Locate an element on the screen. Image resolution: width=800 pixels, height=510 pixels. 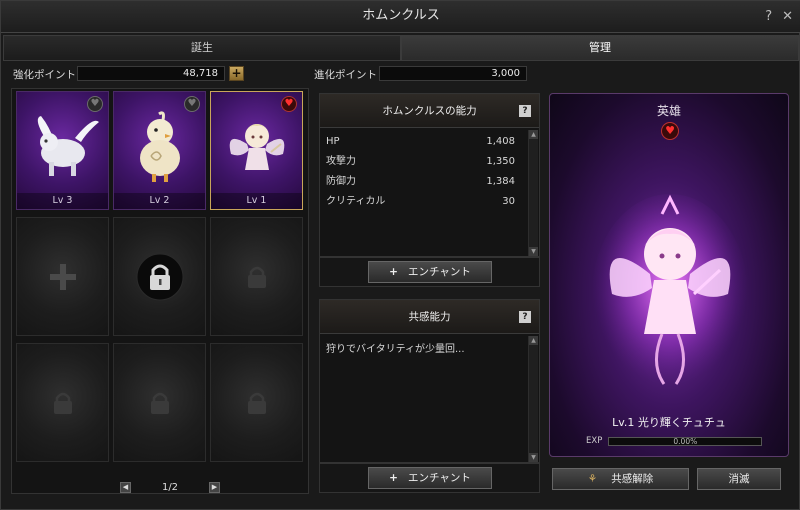
ability-section-title: ホムンクルスの能力 is located at coordinates (429, 111).